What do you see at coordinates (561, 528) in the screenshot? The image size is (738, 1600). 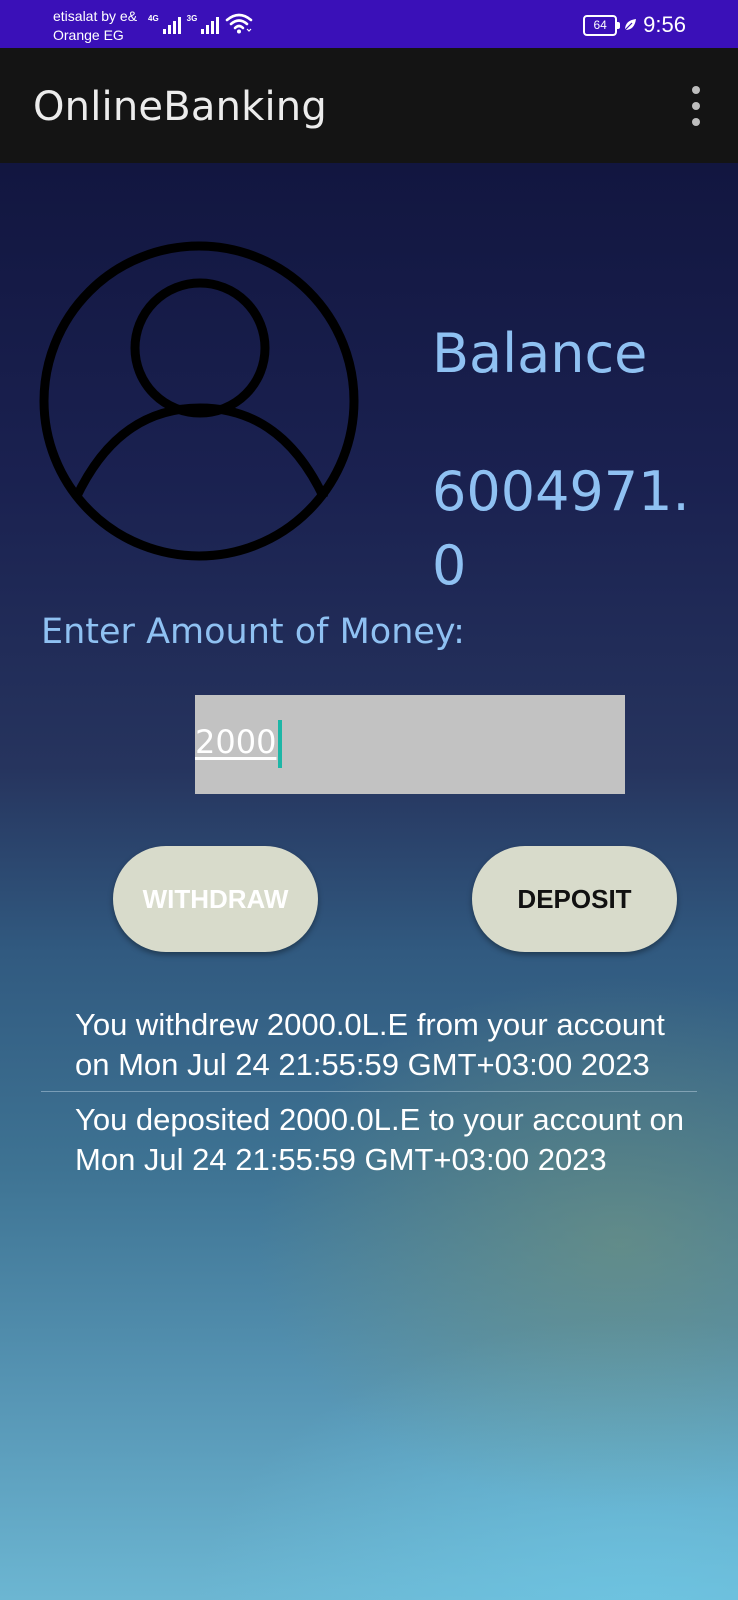 I see `balance-value: 6004971.0` at bounding box center [561, 528].